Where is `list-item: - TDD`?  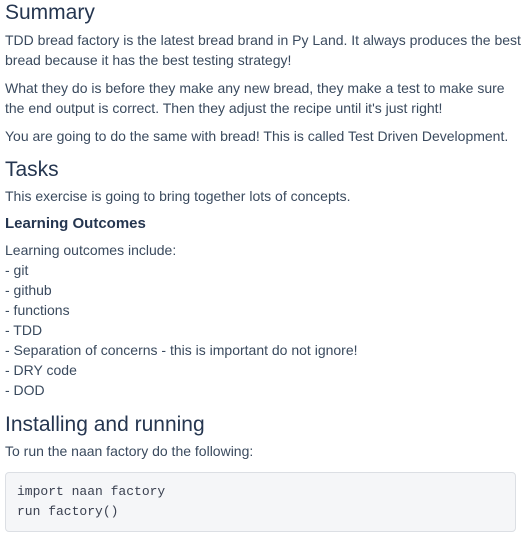 list-item: - TDD is located at coordinates (24, 330).